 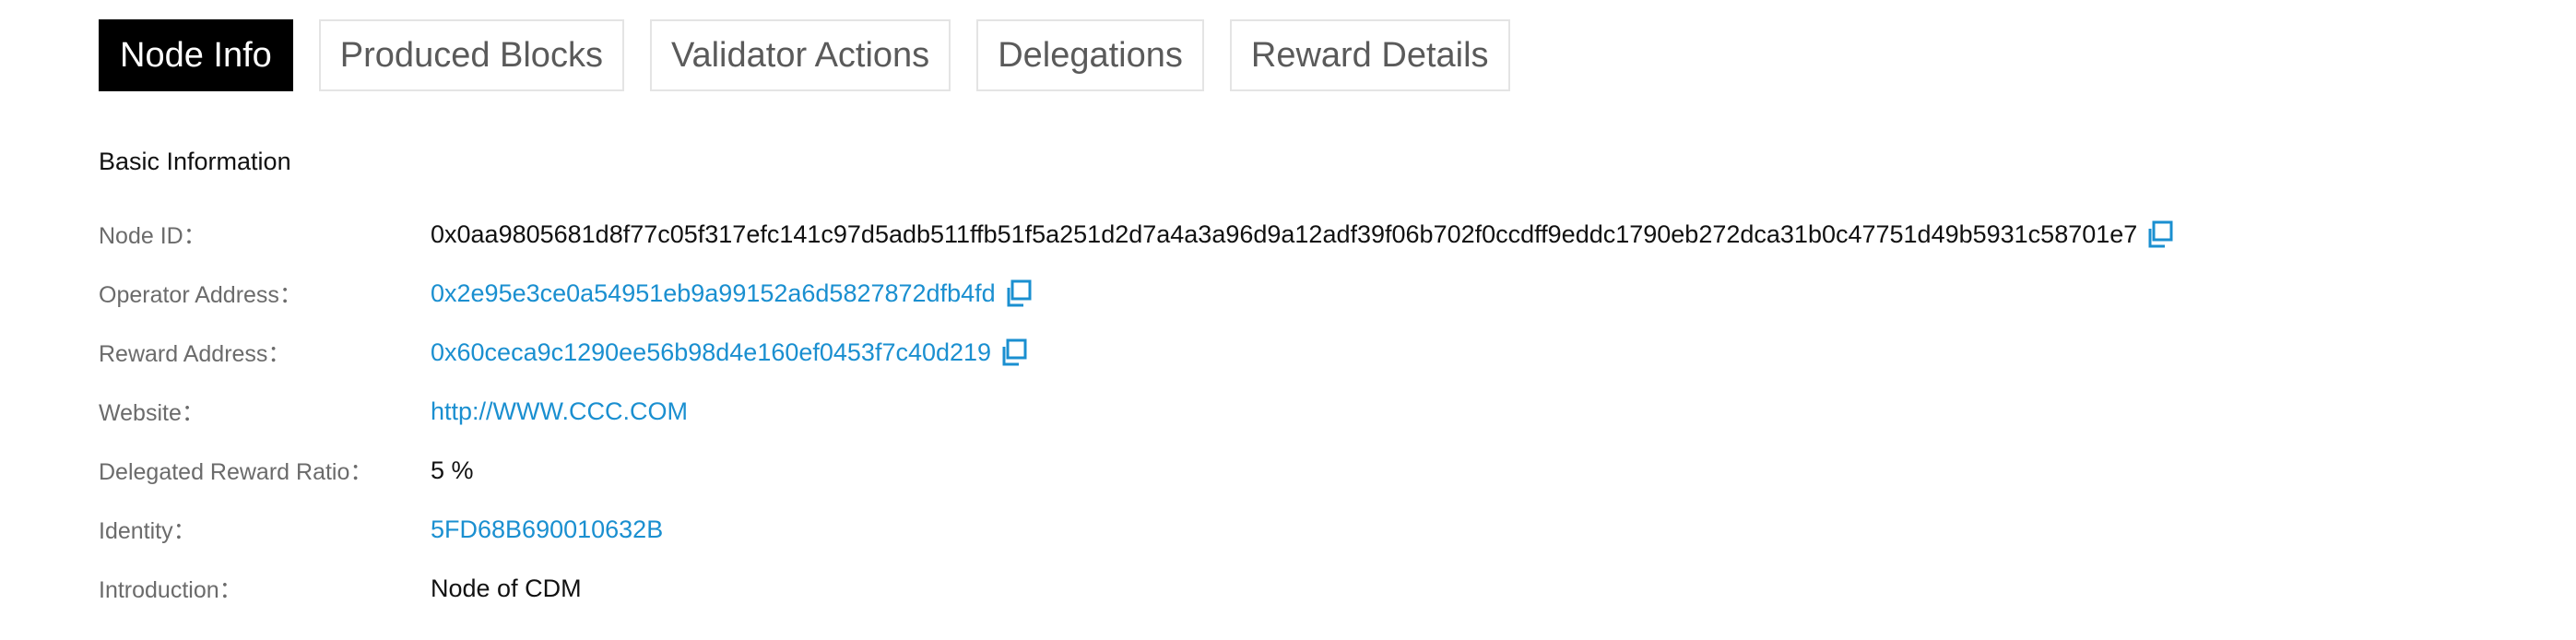 I want to click on operator-address-label: Operator Address：, so click(x=200, y=295).